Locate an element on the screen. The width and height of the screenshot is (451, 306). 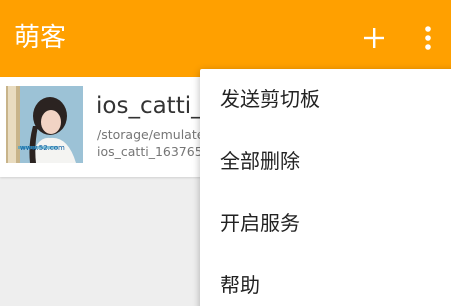
item-path: /storage/emulated is located at coordinates (155, 134).